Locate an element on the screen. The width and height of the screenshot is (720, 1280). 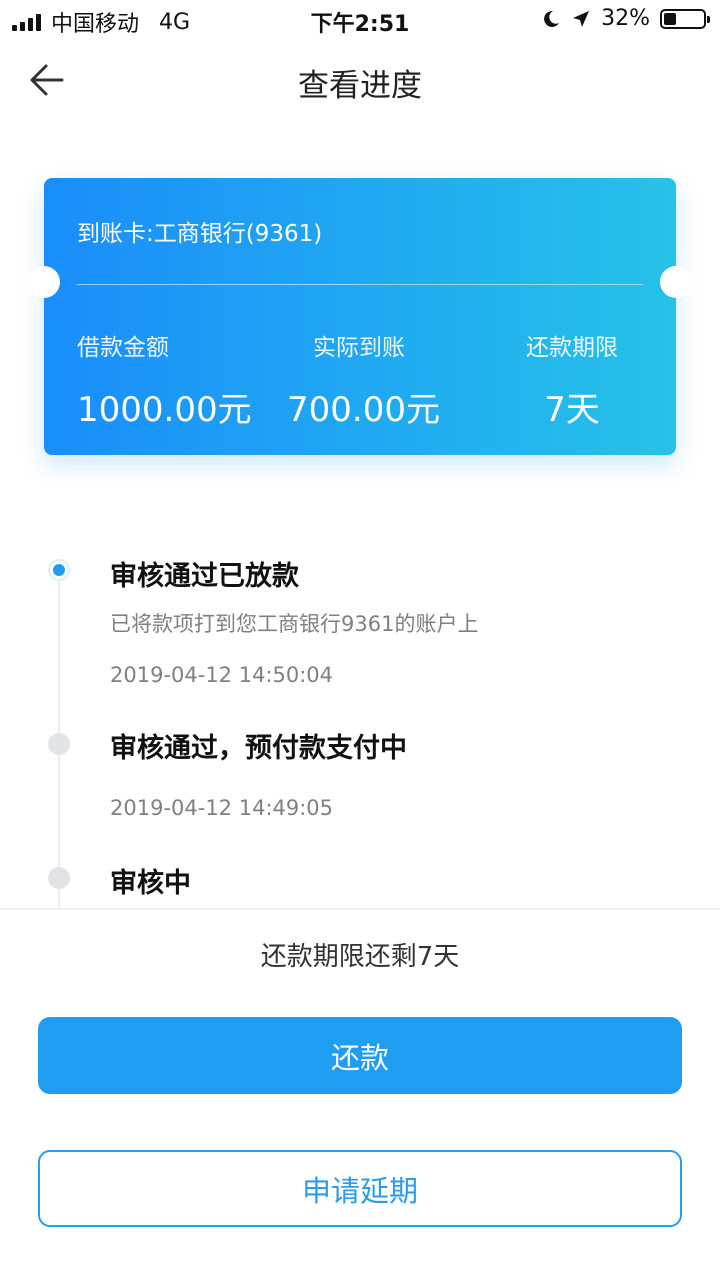
repay-term-value: 7天 is located at coordinates (572, 410).